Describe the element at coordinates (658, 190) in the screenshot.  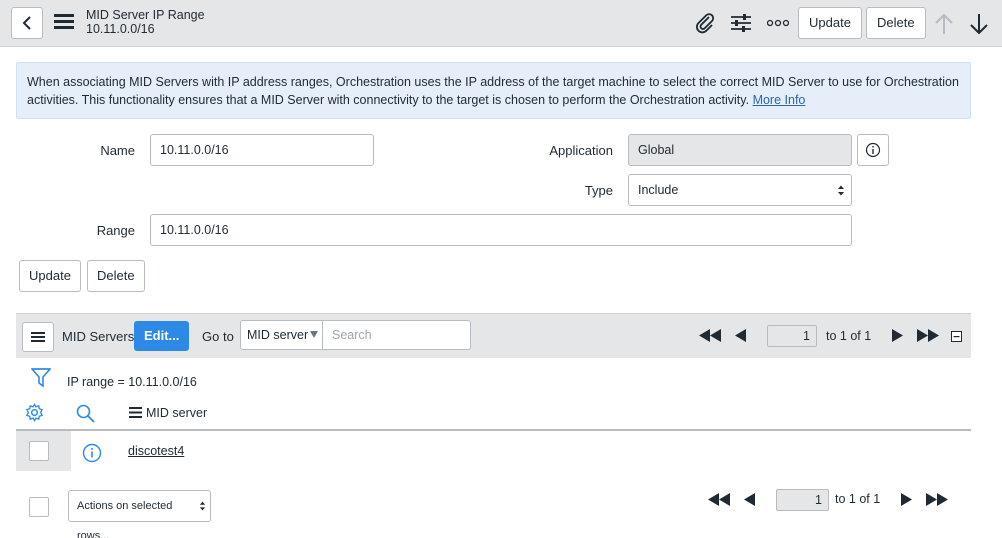
I see `type-selected-value: Include` at that location.